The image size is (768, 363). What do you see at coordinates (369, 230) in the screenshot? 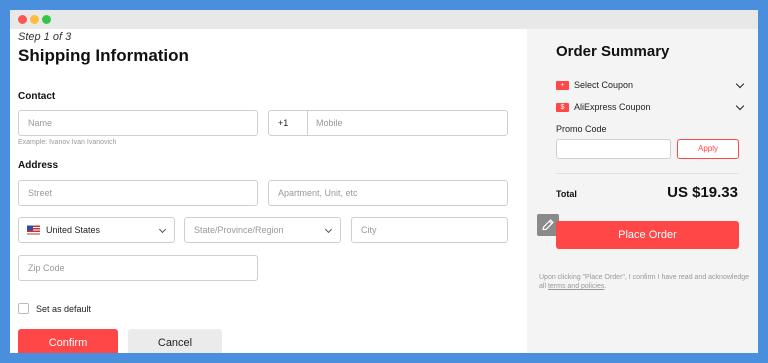
I see `city-placeholder: City` at bounding box center [369, 230].